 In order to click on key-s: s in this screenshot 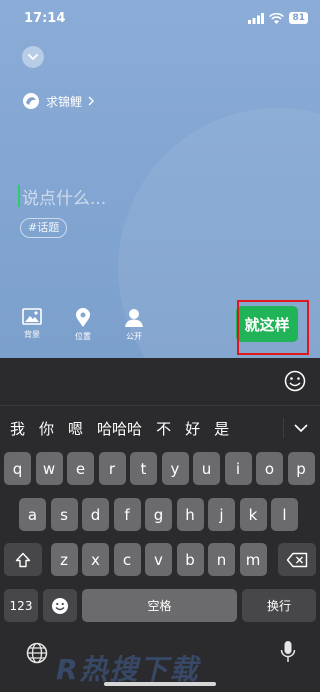, I will do `click(64, 514)`.